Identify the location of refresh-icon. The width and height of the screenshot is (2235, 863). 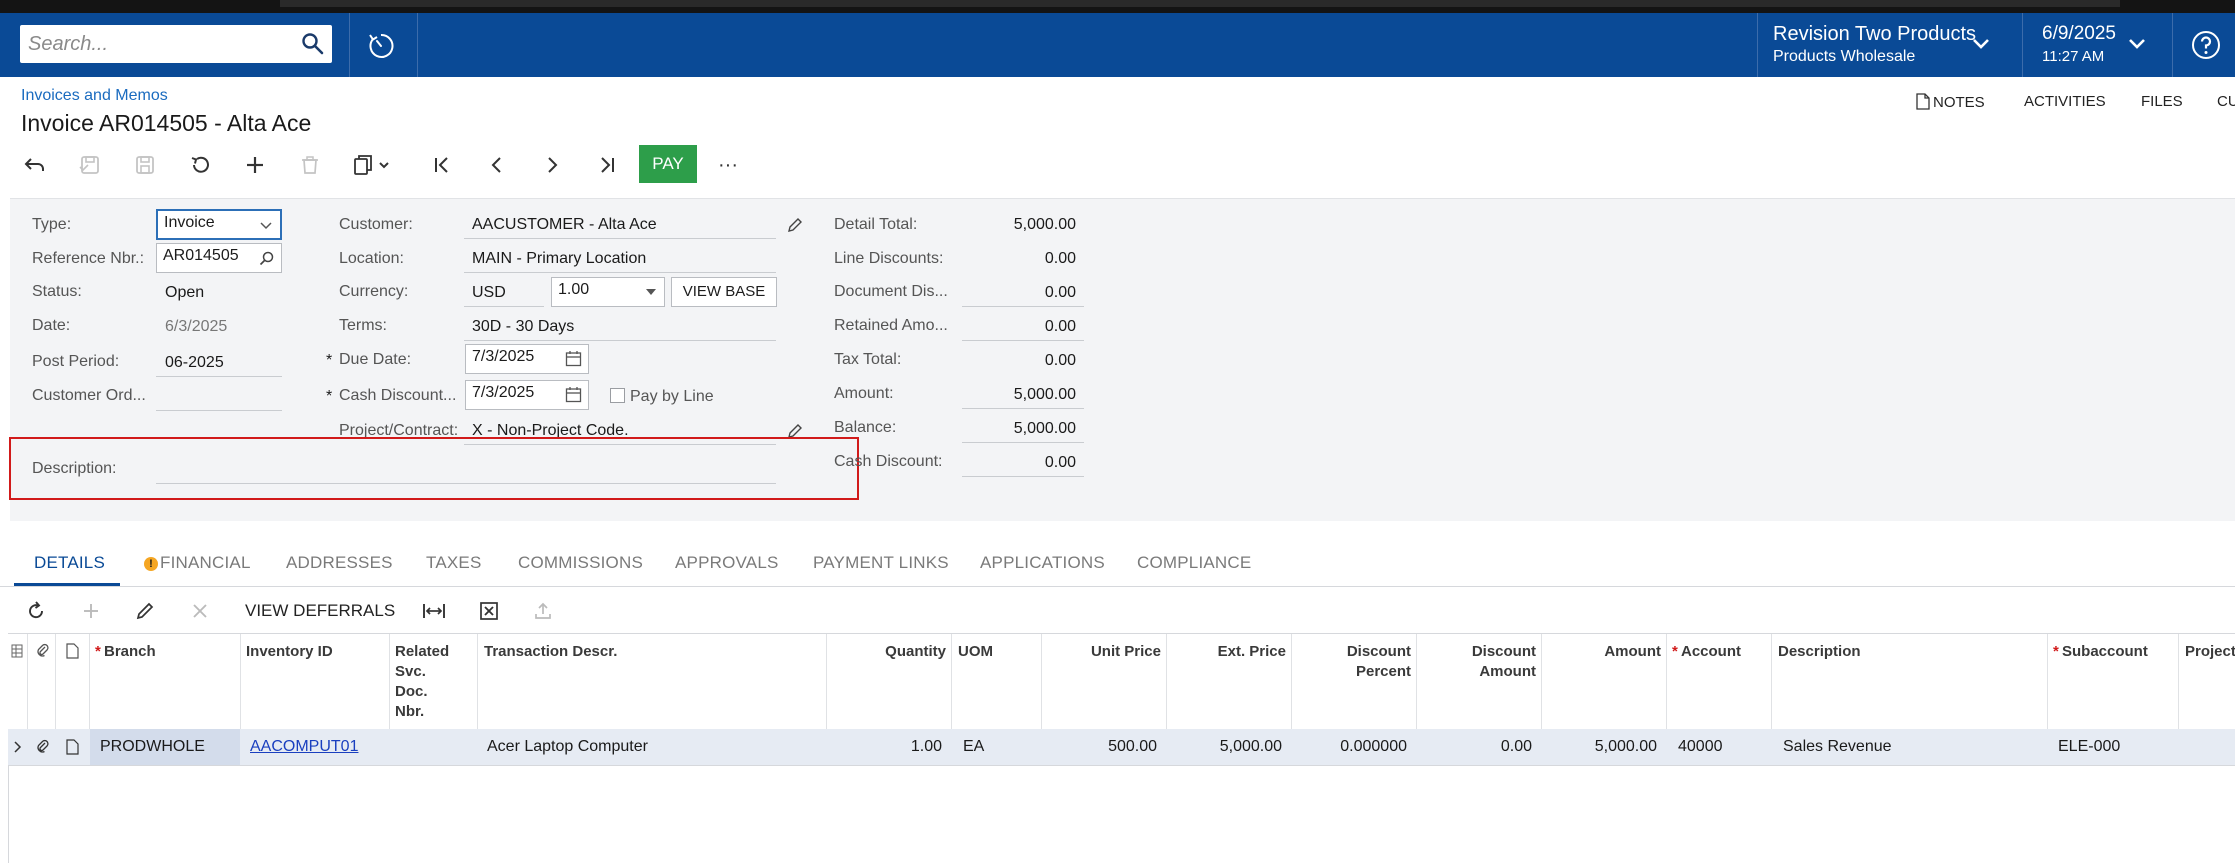
(36, 611).